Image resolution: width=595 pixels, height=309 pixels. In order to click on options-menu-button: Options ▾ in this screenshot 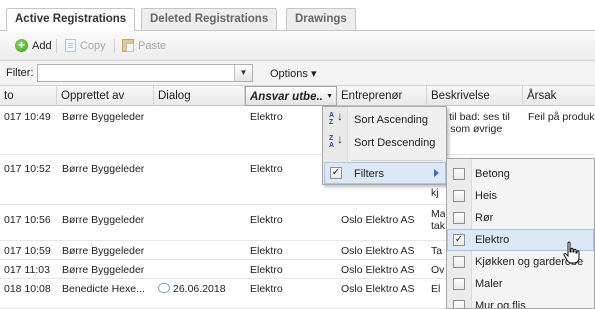, I will do `click(293, 73)`.